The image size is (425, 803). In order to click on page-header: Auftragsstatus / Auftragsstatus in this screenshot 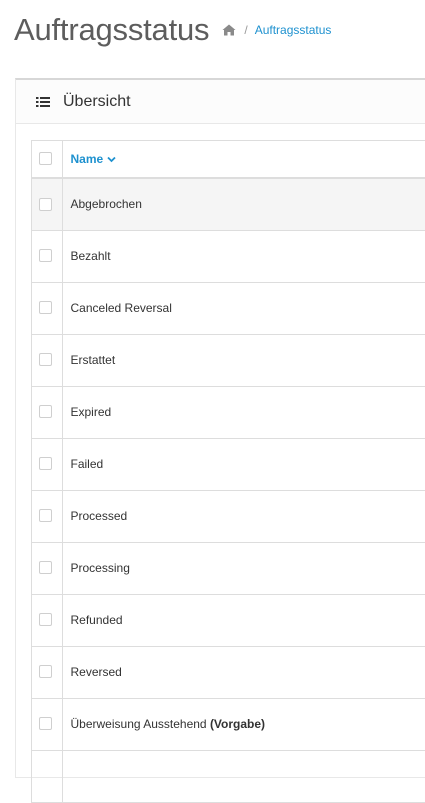, I will do `click(172, 30)`.